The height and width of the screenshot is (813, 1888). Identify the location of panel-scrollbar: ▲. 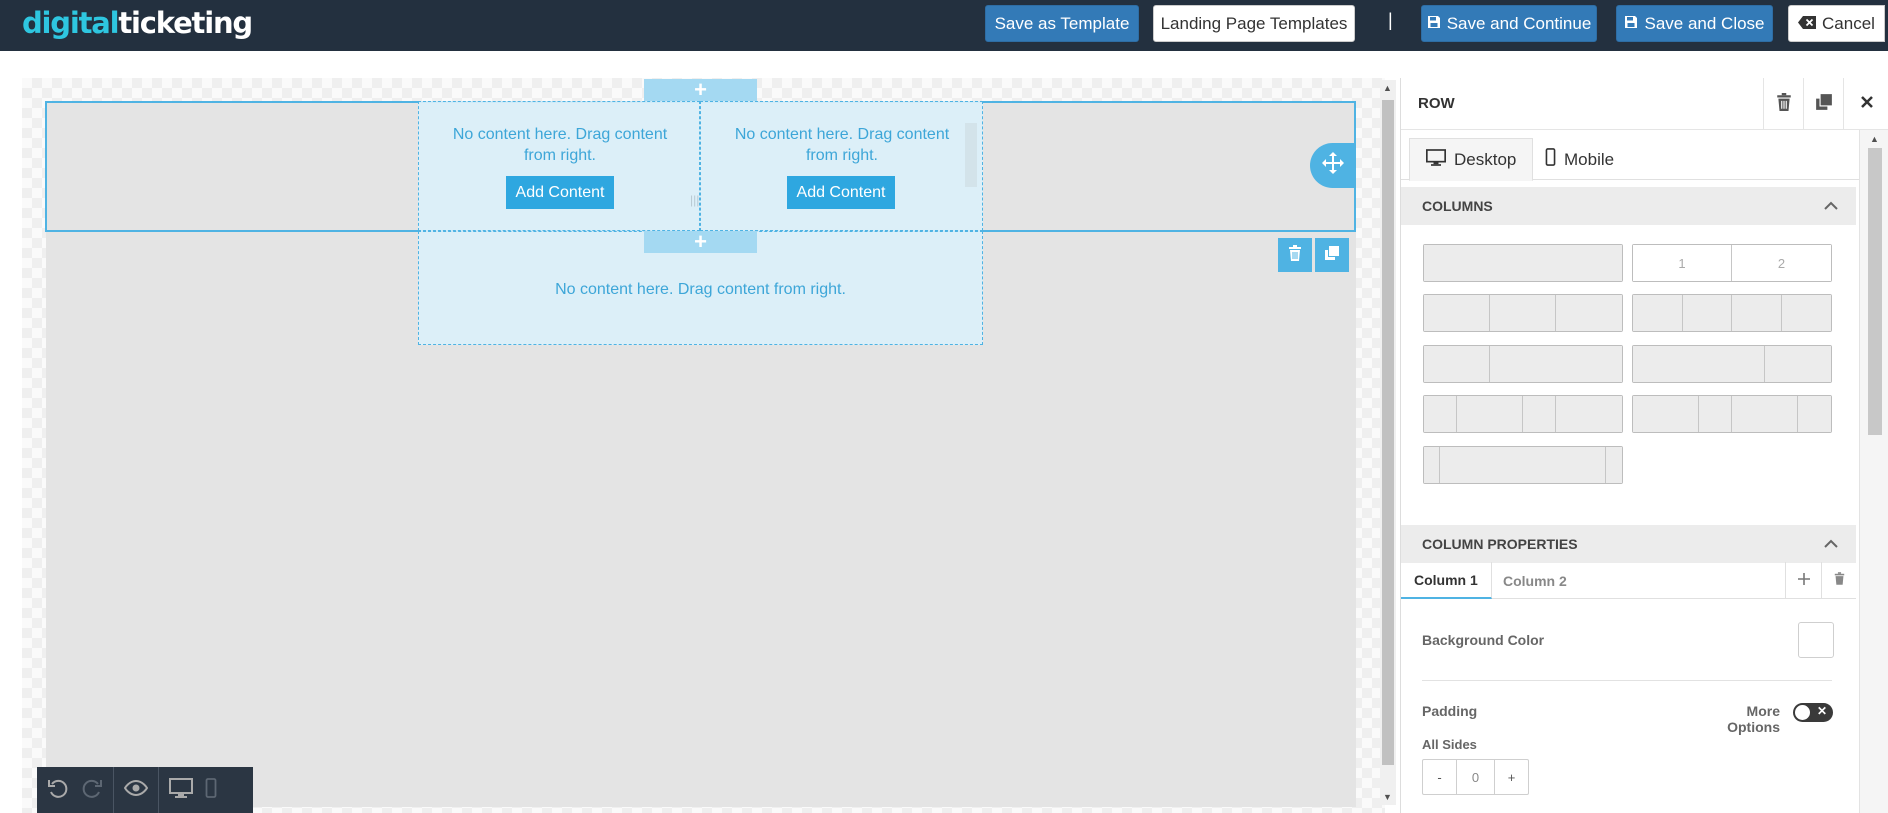
(1873, 471).